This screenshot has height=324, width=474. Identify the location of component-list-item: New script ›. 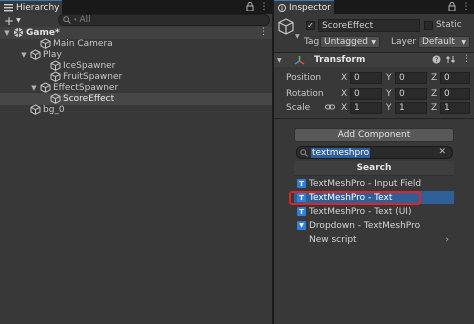
(374, 239).